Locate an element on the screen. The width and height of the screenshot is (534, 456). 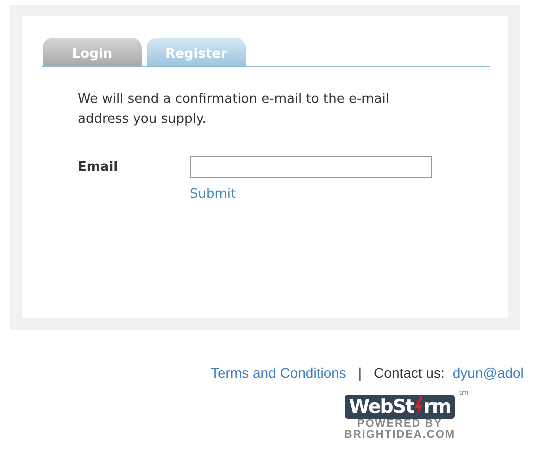
terms-link: Terms and Conditions is located at coordinates (278, 373).